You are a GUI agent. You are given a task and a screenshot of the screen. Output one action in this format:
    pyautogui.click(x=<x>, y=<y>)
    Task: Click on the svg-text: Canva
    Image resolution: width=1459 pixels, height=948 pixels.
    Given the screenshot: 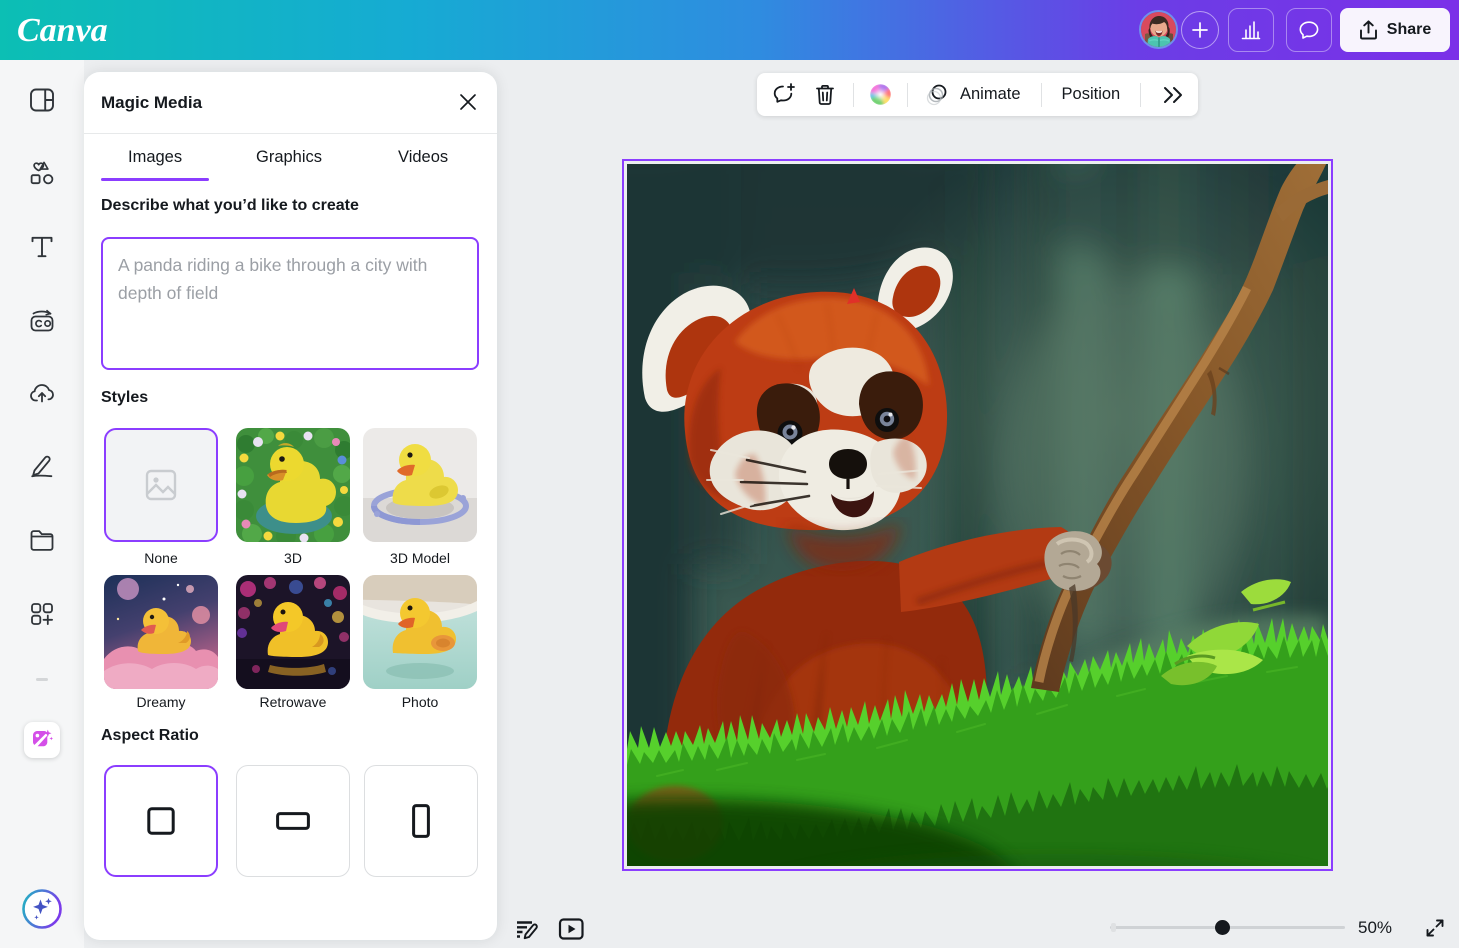 What is the action you would take?
    pyautogui.click(x=62, y=30)
    